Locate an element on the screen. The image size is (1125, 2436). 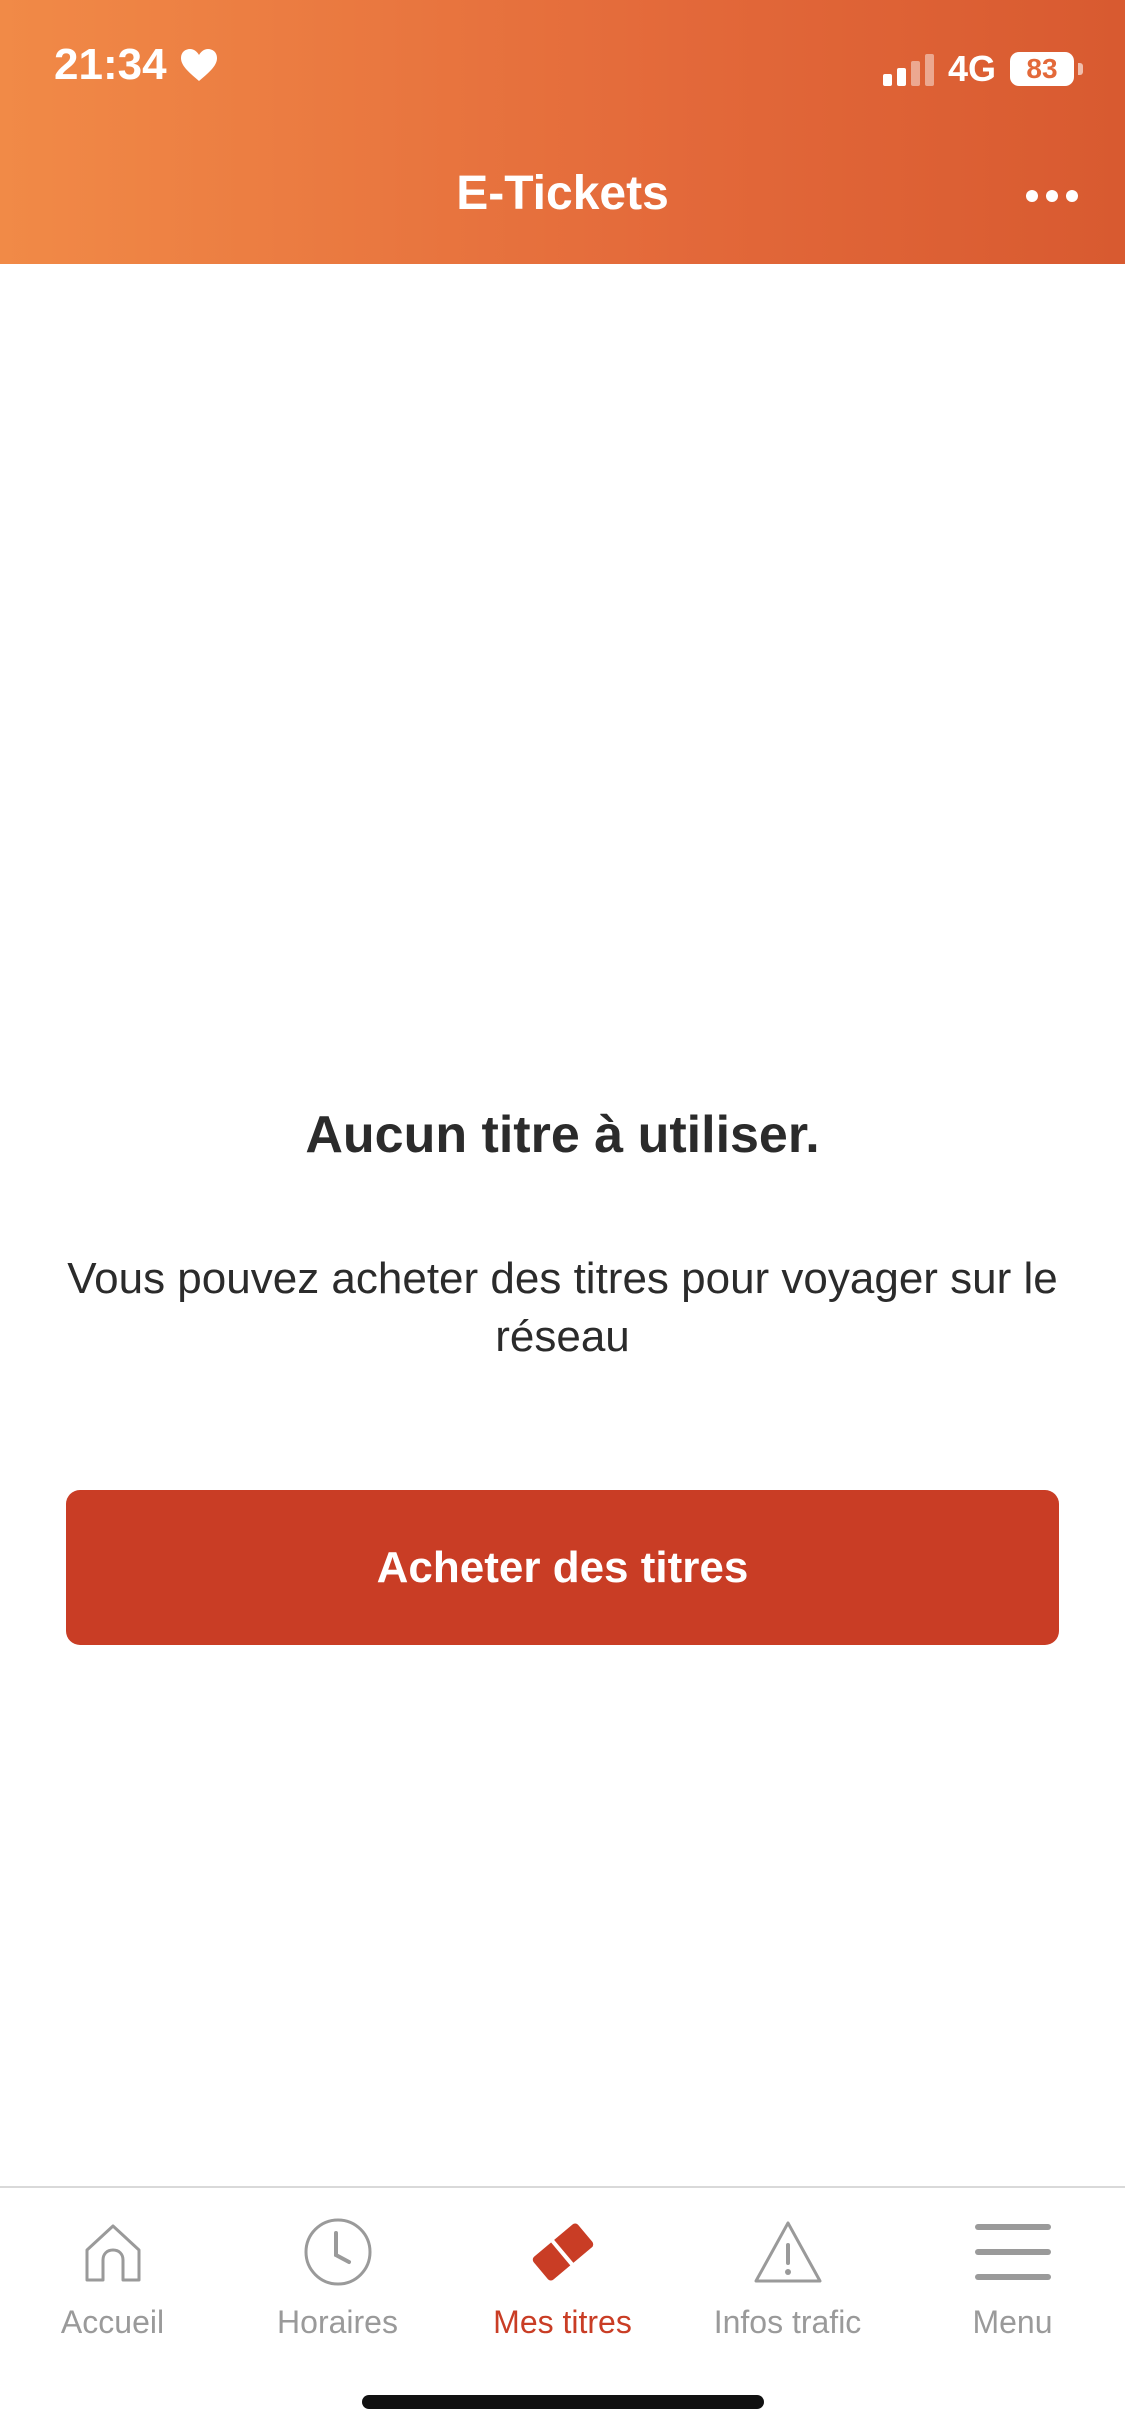
status-bar: 21:34 4G 83 is located at coordinates (562, 70).